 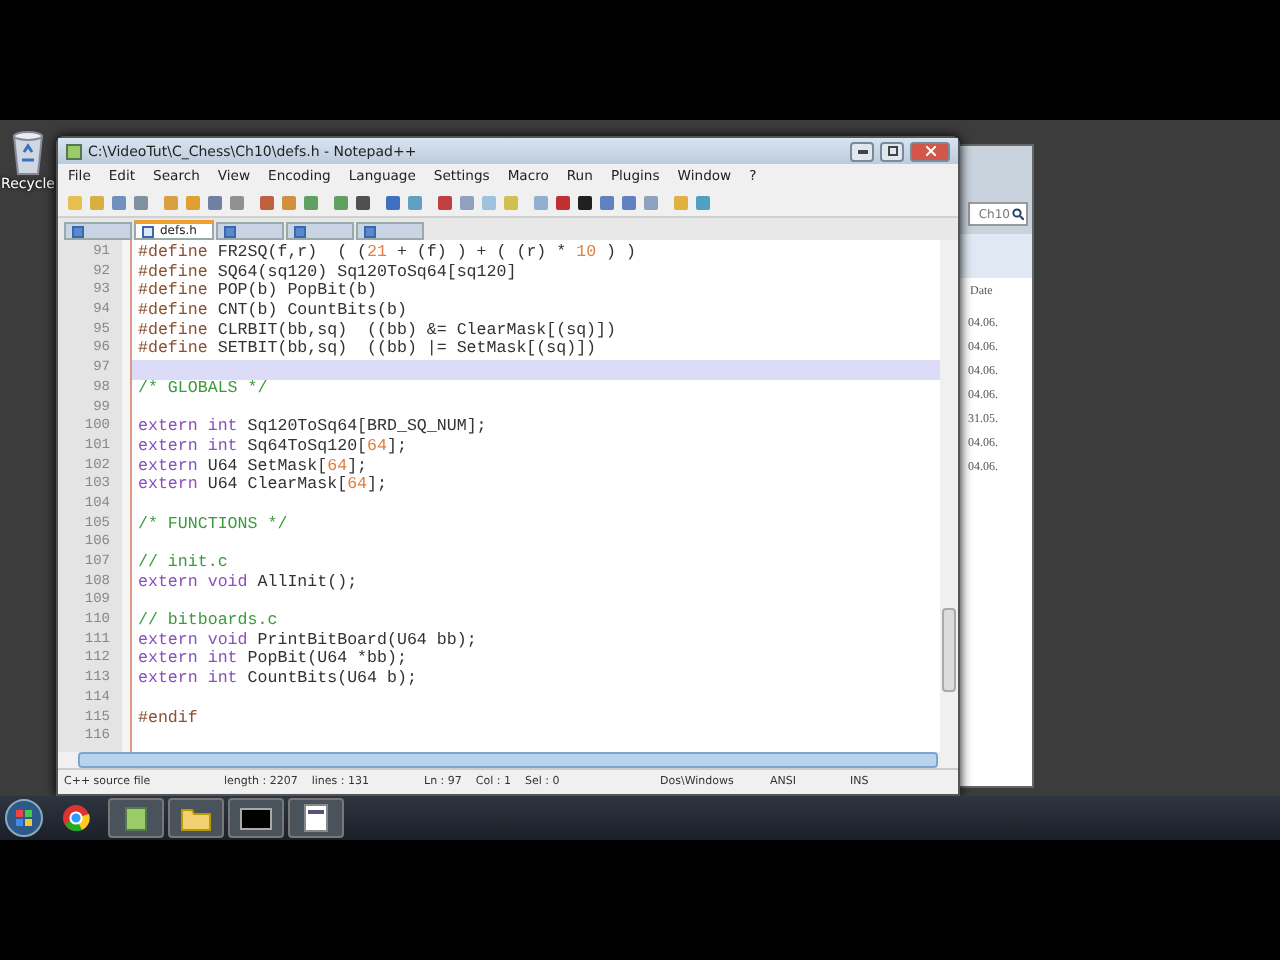 I want to click on code-line: /* GLOBALS */, so click(x=203, y=389).